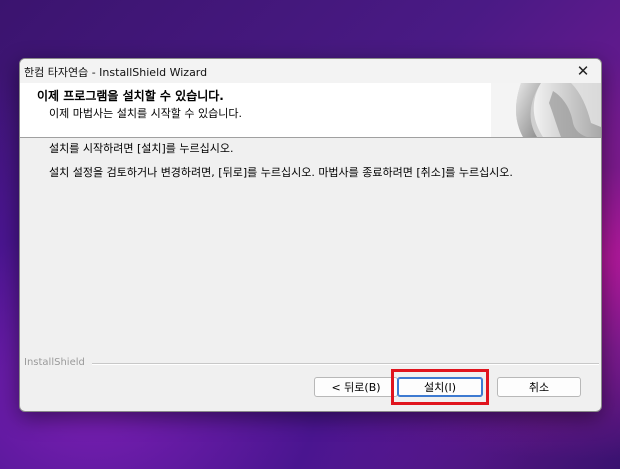 This screenshot has height=469, width=620. Describe the element at coordinates (583, 71) in the screenshot. I see `close-icon: ✕` at that location.